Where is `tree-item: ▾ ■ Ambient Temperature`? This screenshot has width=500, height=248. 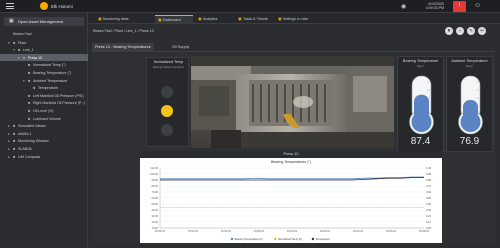 tree-item: ▾ ■ Ambient Temperature is located at coordinates (44, 80).